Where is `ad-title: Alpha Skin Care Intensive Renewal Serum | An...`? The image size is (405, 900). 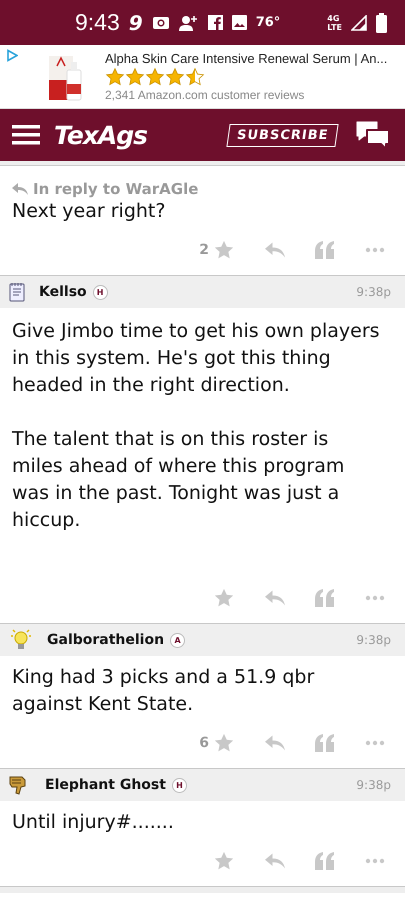 ad-title: Alpha Skin Care Intensive Renewal Serum | An... is located at coordinates (246, 58).